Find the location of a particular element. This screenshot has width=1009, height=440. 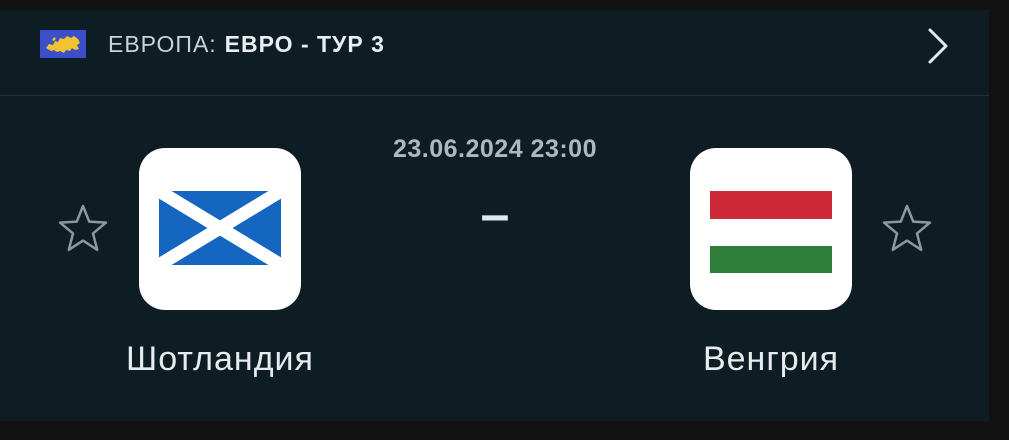

league-tournament: ЕВРО - ТУР 3 is located at coordinates (304, 44).